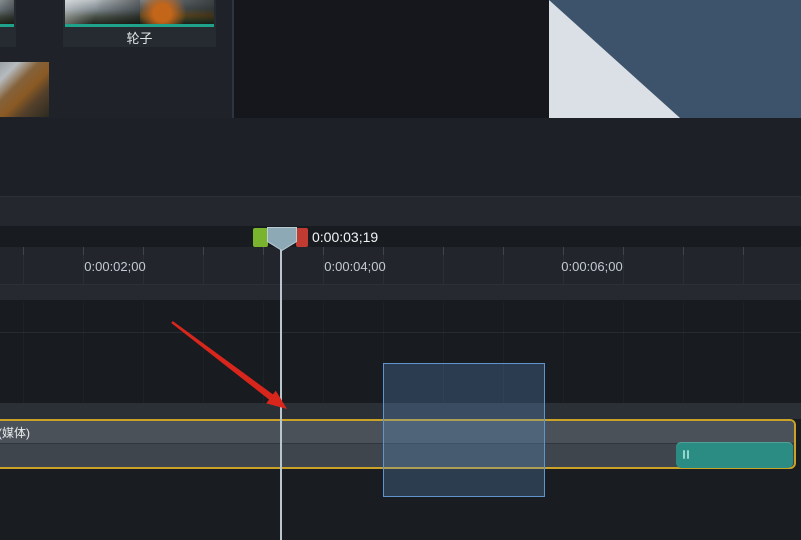  Describe the element at coordinates (116, 59) in the screenshot. I see `media-panel: 轮子` at that location.